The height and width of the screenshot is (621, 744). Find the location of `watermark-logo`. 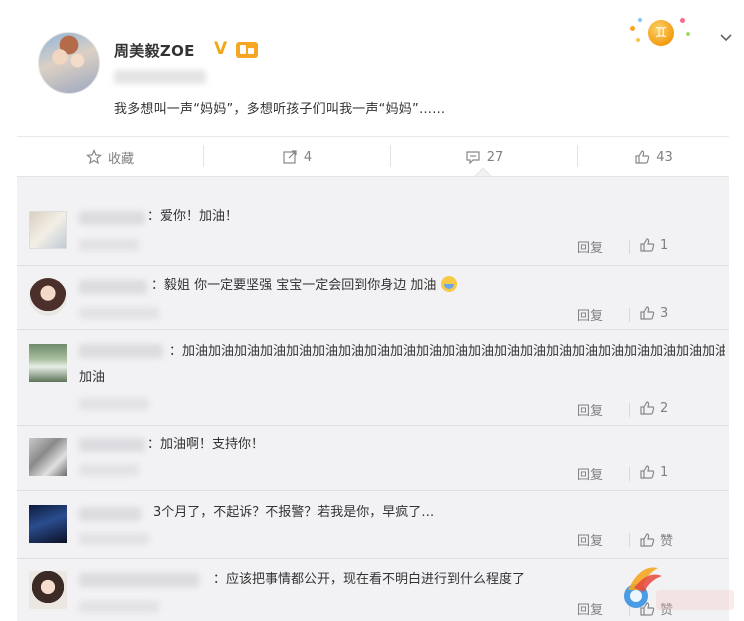

watermark-logo is located at coordinates (678, 589).